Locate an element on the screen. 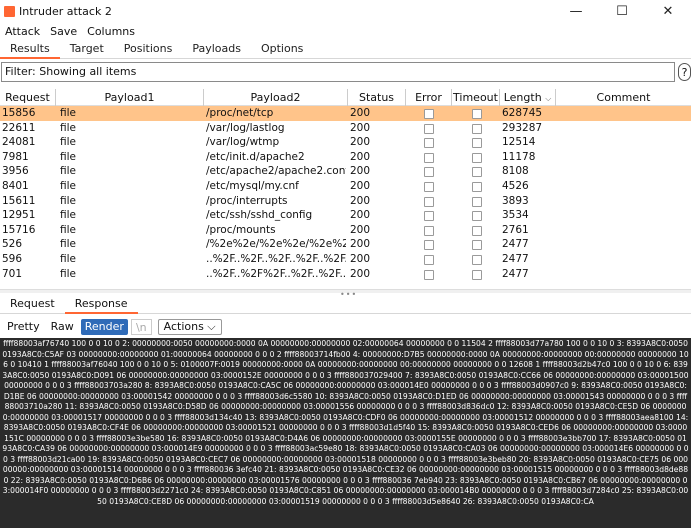  maximize-button: ☐ is located at coordinates (622, 11).